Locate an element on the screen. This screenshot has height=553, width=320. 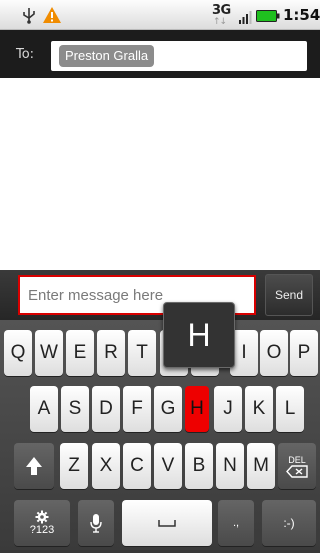
symbols-label: ?123 is located at coordinates (42, 530).